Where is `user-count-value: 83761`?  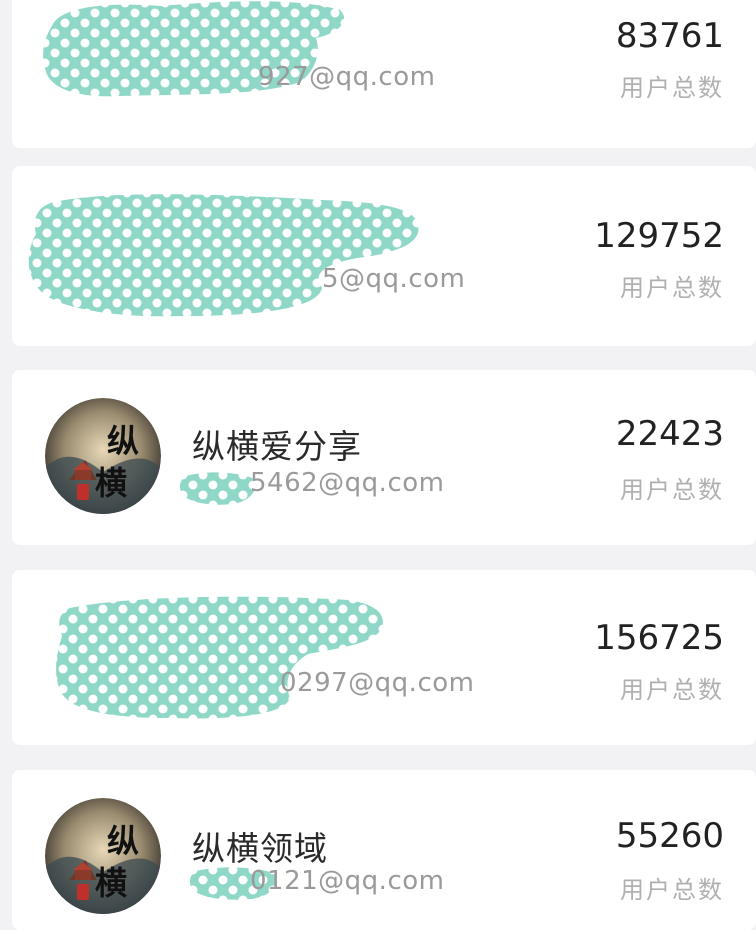 user-count-value: 83761 is located at coordinates (669, 36).